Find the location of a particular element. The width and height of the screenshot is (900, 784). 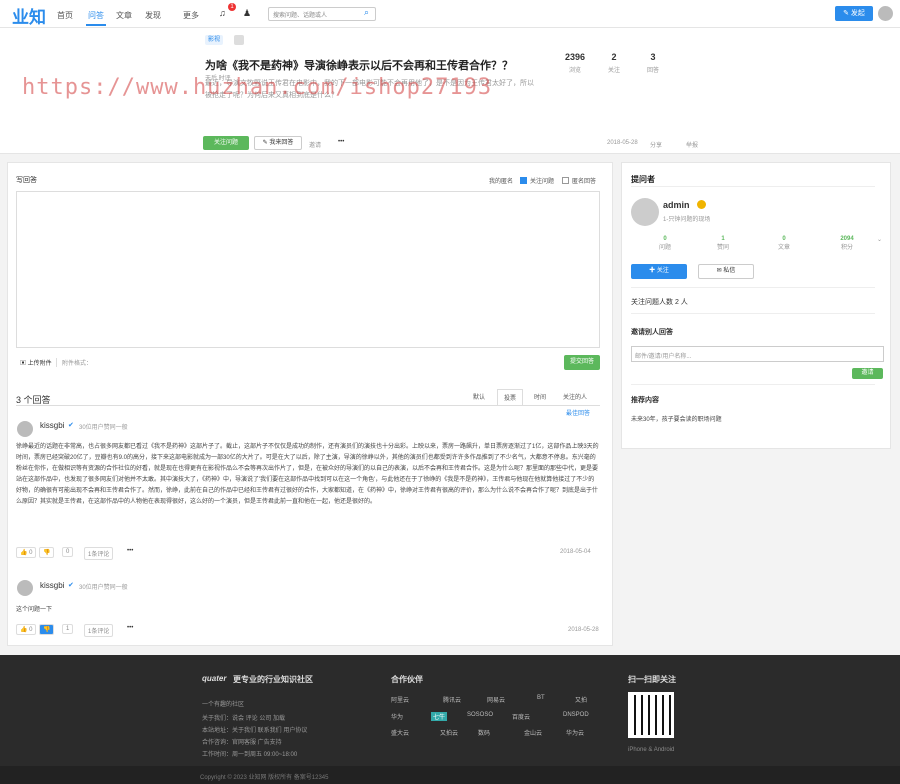

invite-link: 邀请 is located at coordinates (315, 144).